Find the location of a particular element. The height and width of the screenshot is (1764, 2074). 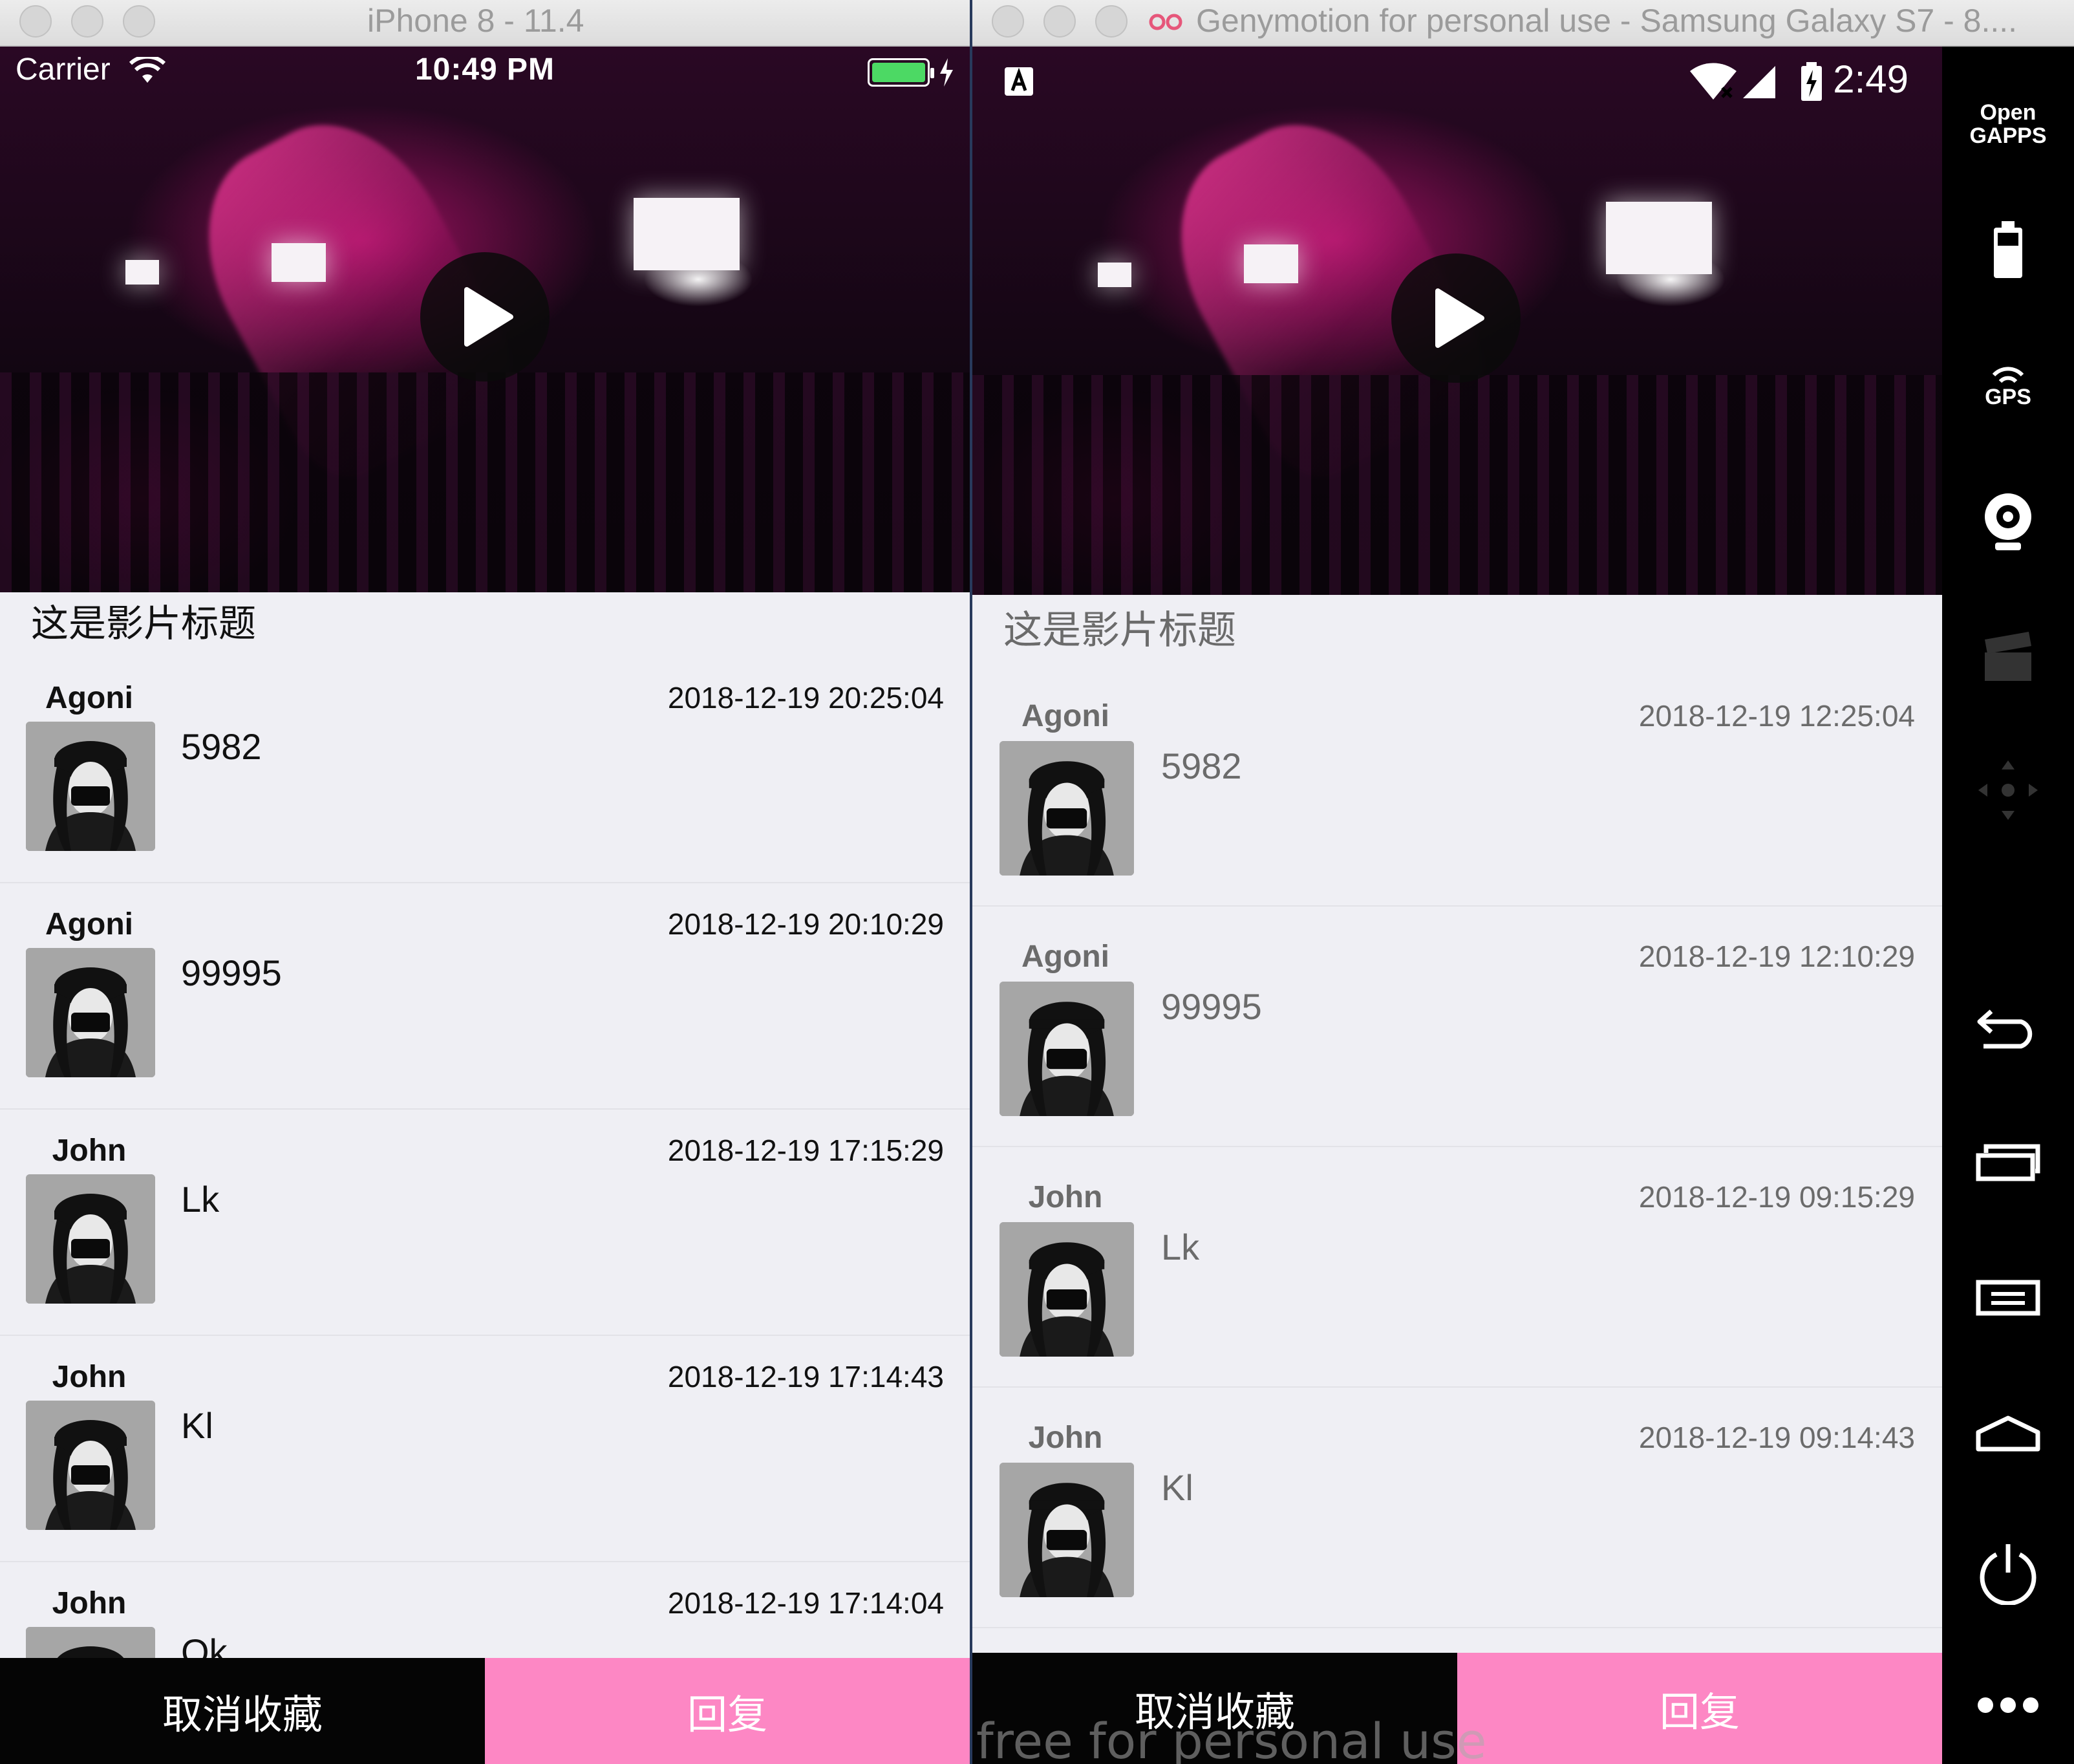

ios-titlebar: iPhone 8 - 11.4 is located at coordinates (485, 23).